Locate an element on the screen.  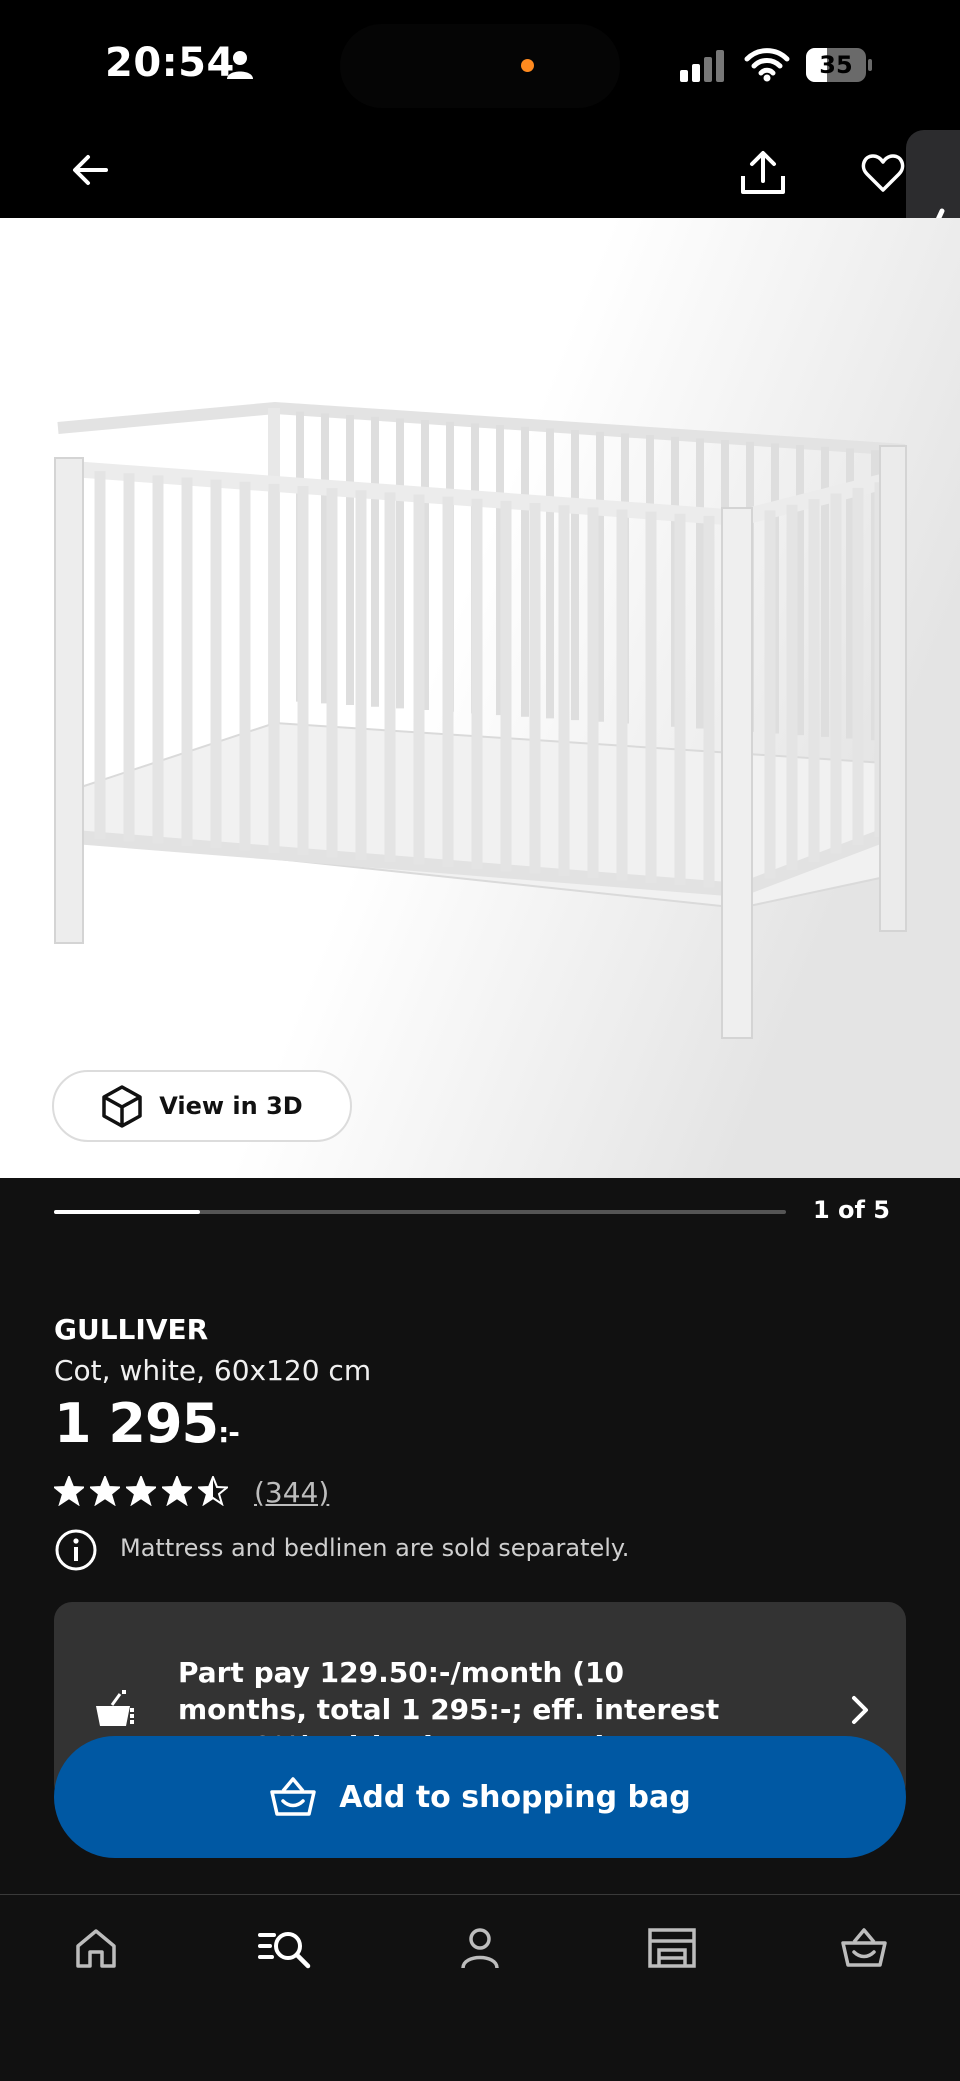
profile-icon is located at coordinates (480, 1948).